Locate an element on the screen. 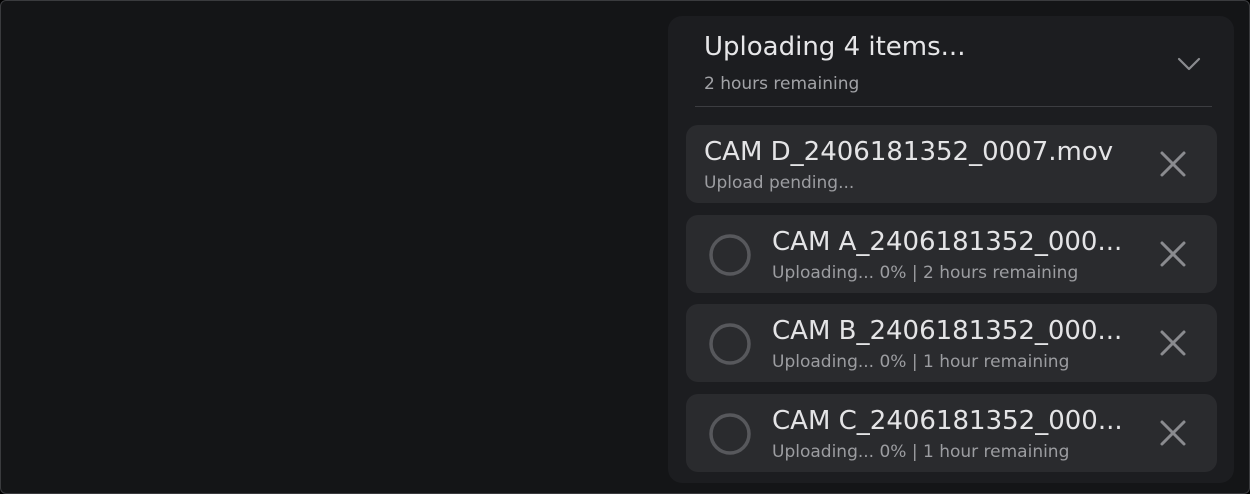 This screenshot has height=494, width=1250. file-status: Uploading... 0% | 2 hours remaining is located at coordinates (925, 273).